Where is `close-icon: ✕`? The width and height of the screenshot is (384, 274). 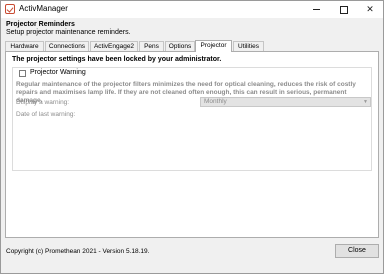
close-icon: ✕ is located at coordinates (370, 9).